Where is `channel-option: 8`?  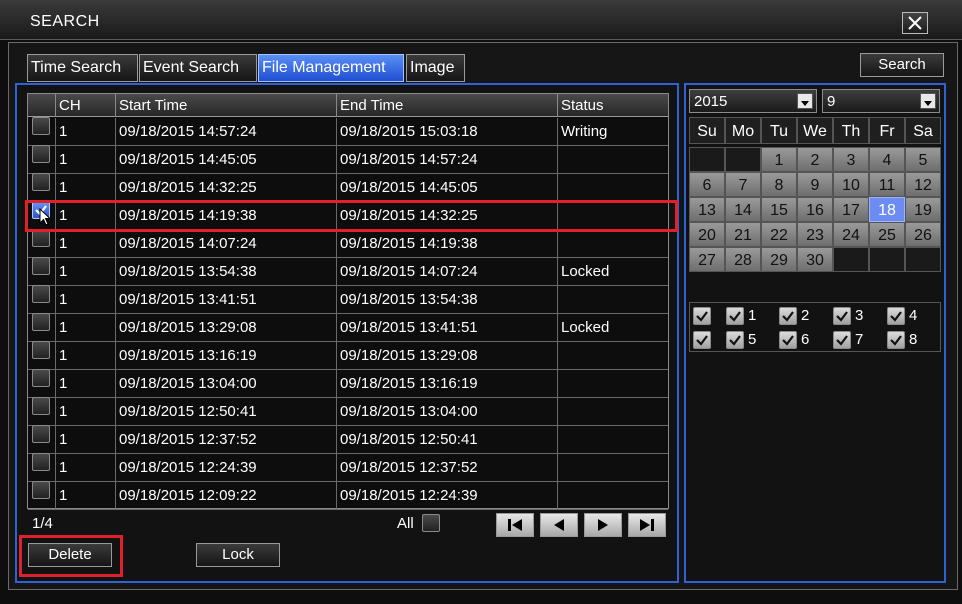 channel-option: 8 is located at coordinates (905, 339).